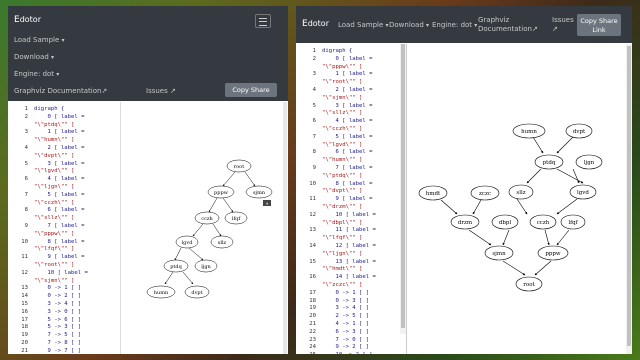  Describe the element at coordinates (26, 148) in the screenshot. I see `line-number: 4` at that location.